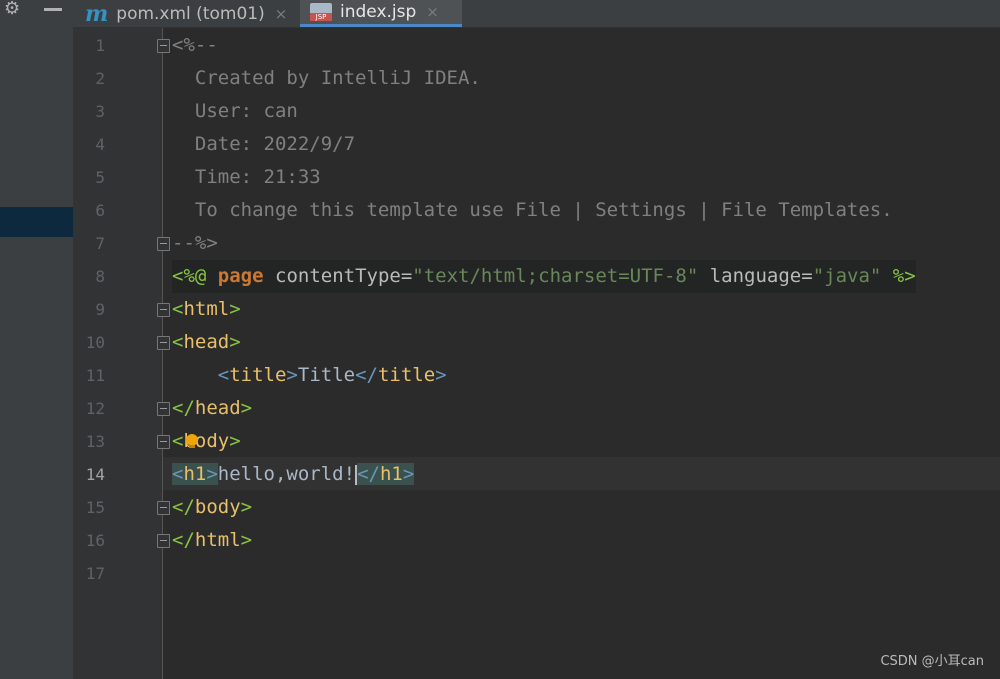 The image size is (1000, 679). What do you see at coordinates (36, 339) in the screenshot?
I see `tool-window-strip` at bounding box center [36, 339].